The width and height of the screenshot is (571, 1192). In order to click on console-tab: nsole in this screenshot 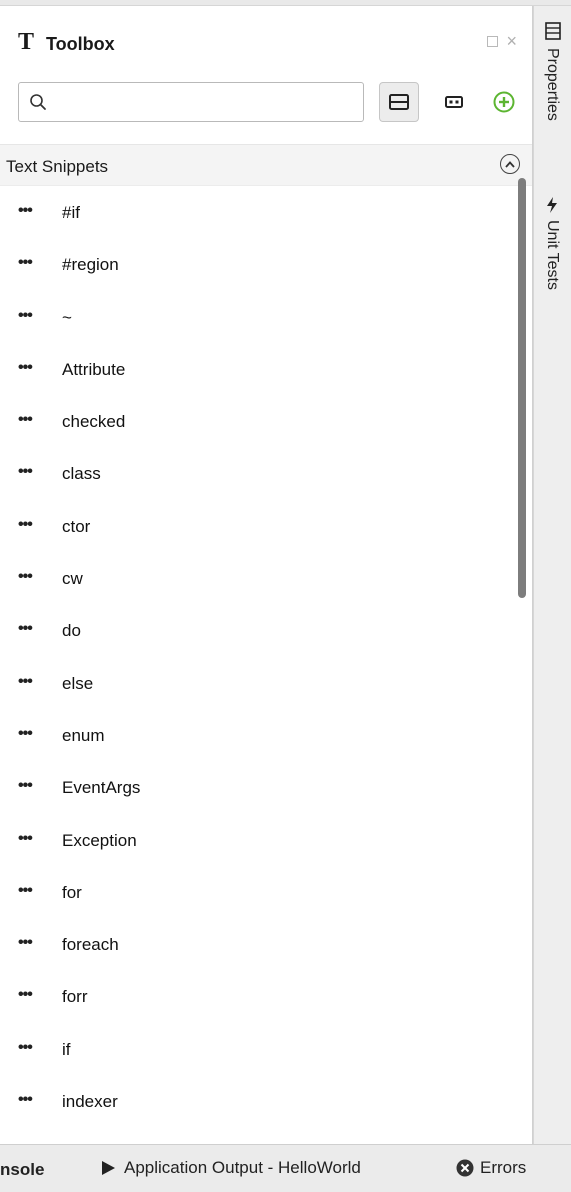, I will do `click(22, 1170)`.